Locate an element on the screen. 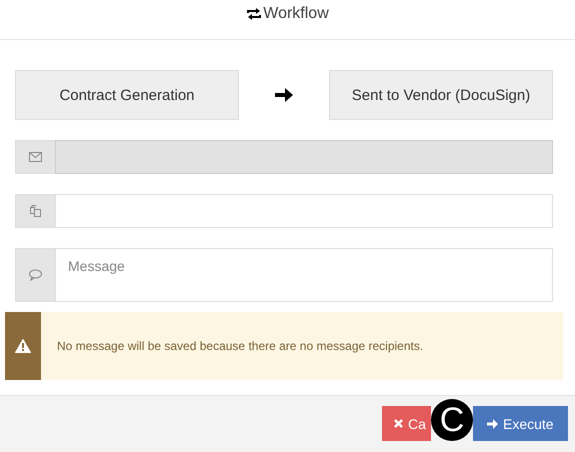 Image resolution: width=575 pixels, height=452 pixels. warning-icon is located at coordinates (23, 346).